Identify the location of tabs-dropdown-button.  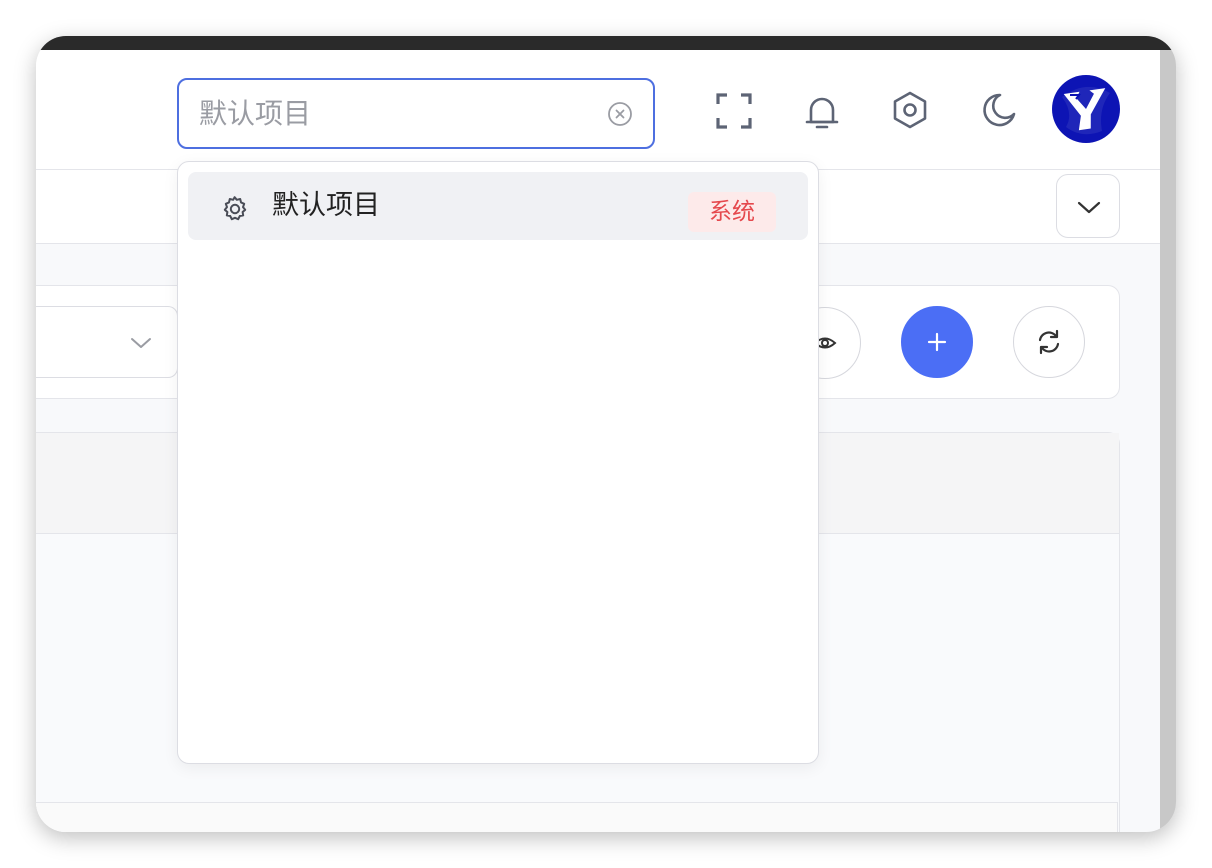
(1088, 206).